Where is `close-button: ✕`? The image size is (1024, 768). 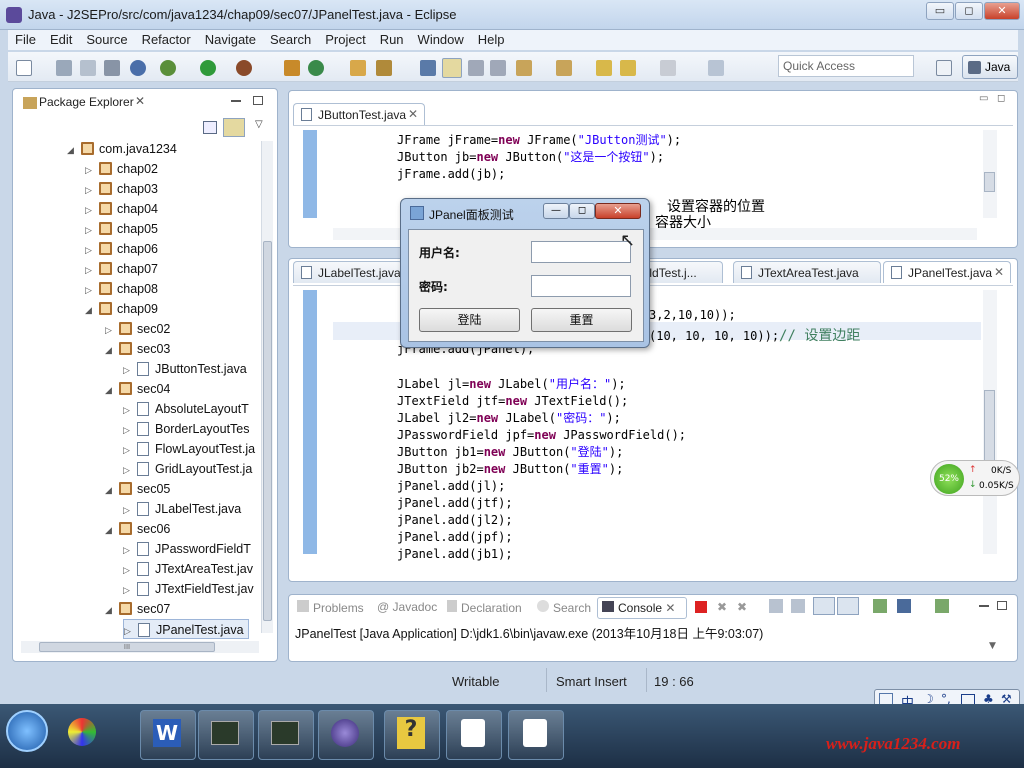 close-button: ✕ is located at coordinates (1002, 11).